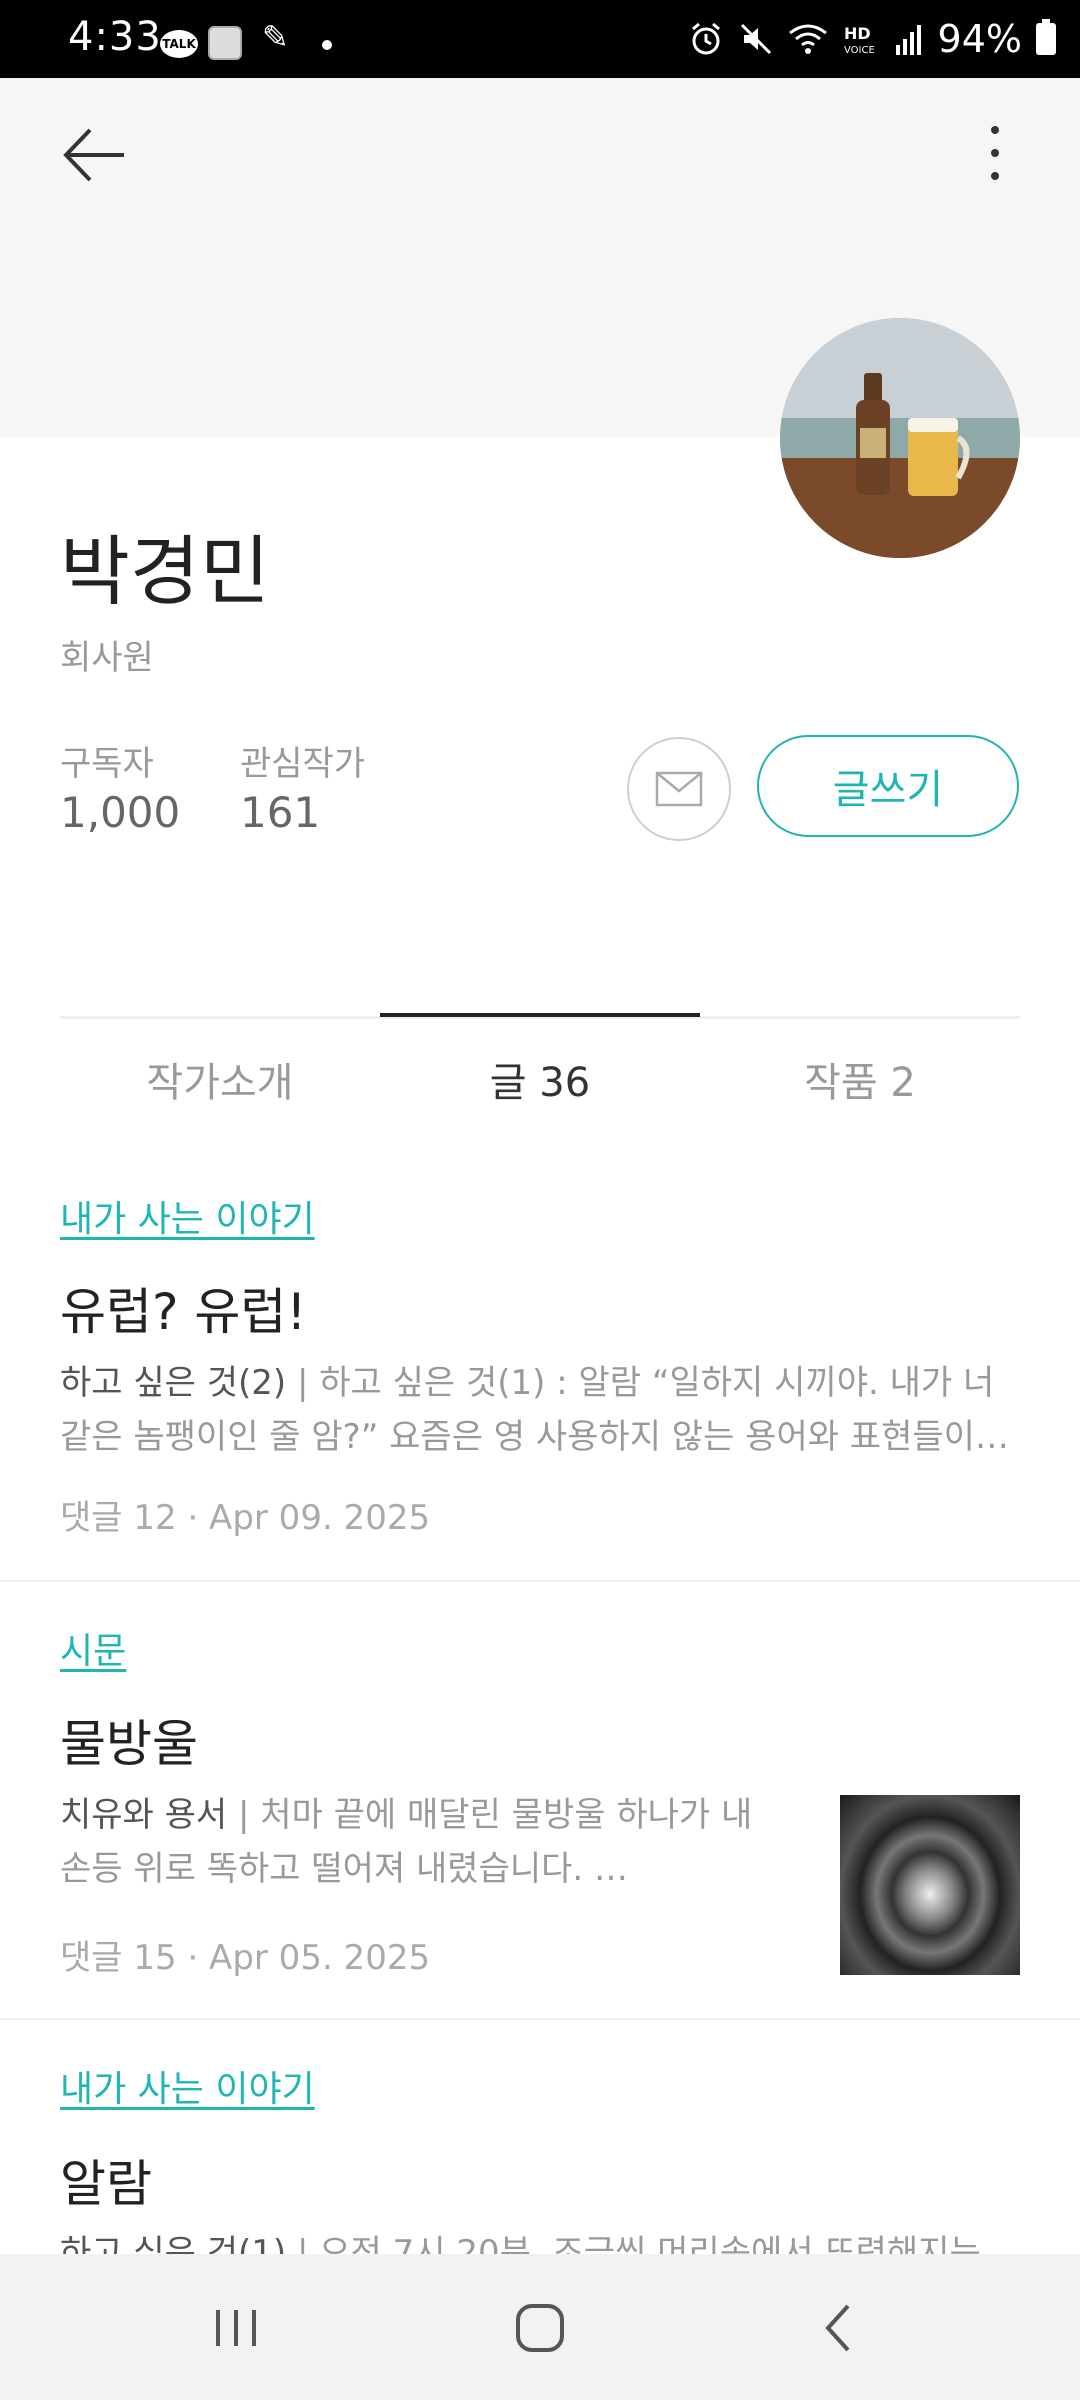  Describe the element at coordinates (930, 1885) in the screenshot. I see `post-thumbnail` at that location.